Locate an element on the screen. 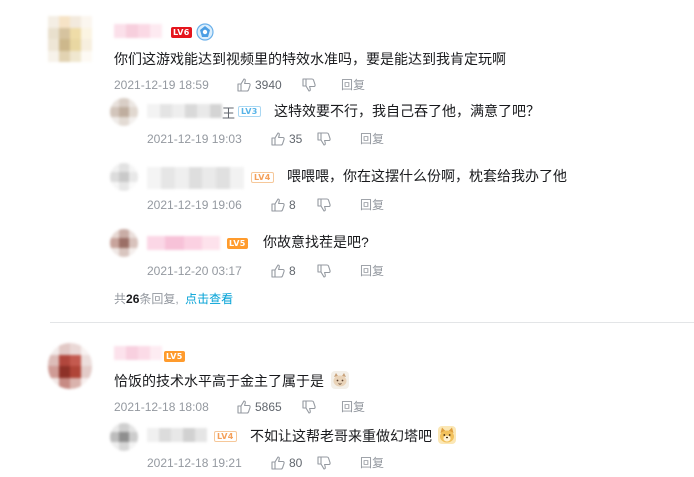  reply-text: 你故意找茬是吧? is located at coordinates (316, 242).